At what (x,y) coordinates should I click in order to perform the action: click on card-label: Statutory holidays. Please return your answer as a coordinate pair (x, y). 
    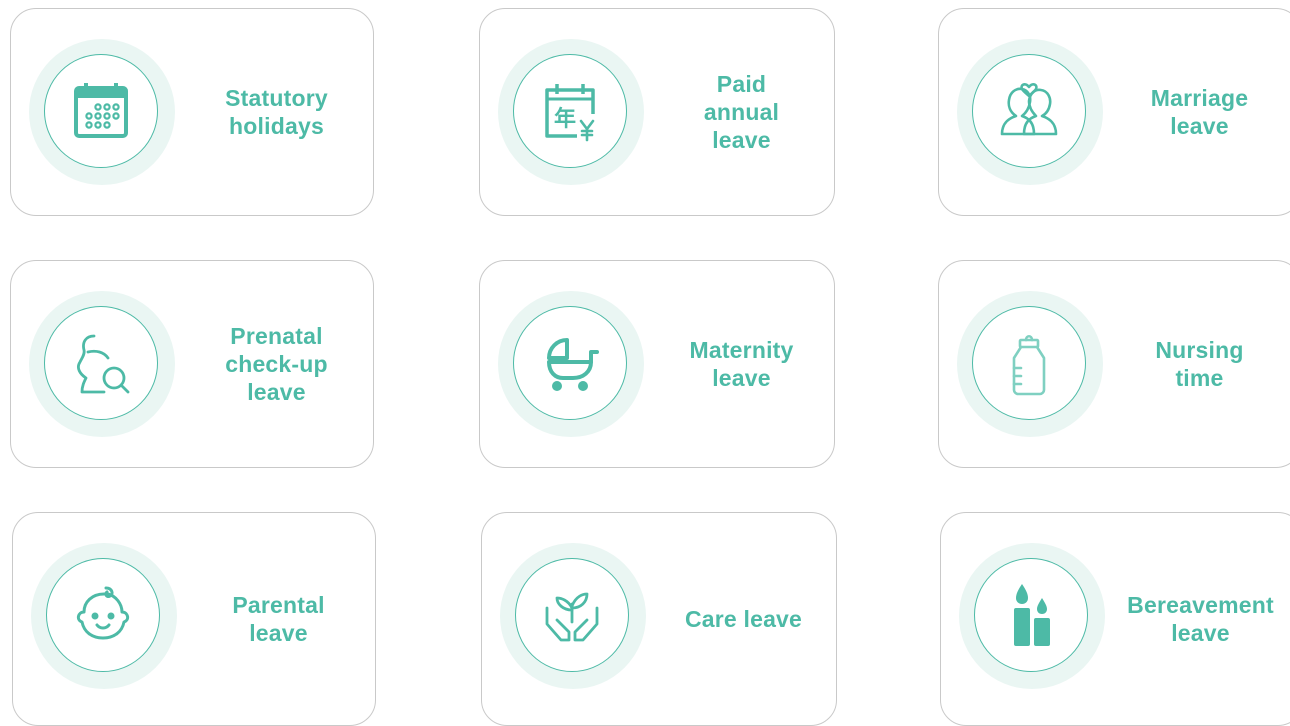
    Looking at the image, I should click on (276, 112).